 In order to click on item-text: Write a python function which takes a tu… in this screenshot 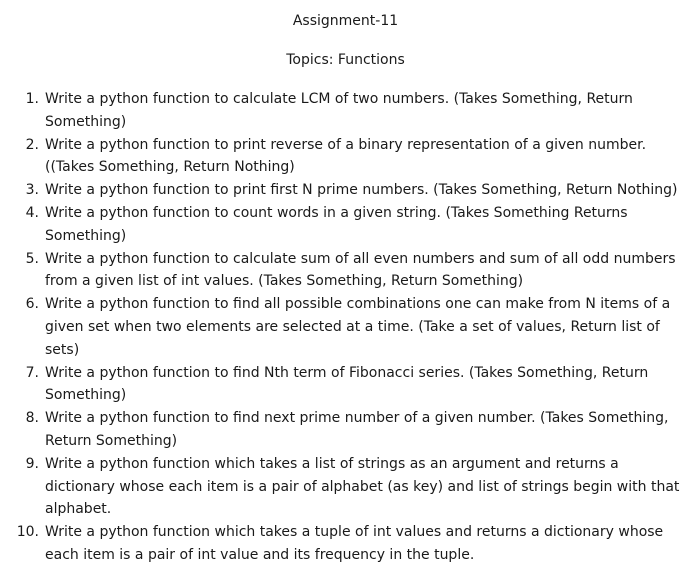, I will do `click(354, 543)`.